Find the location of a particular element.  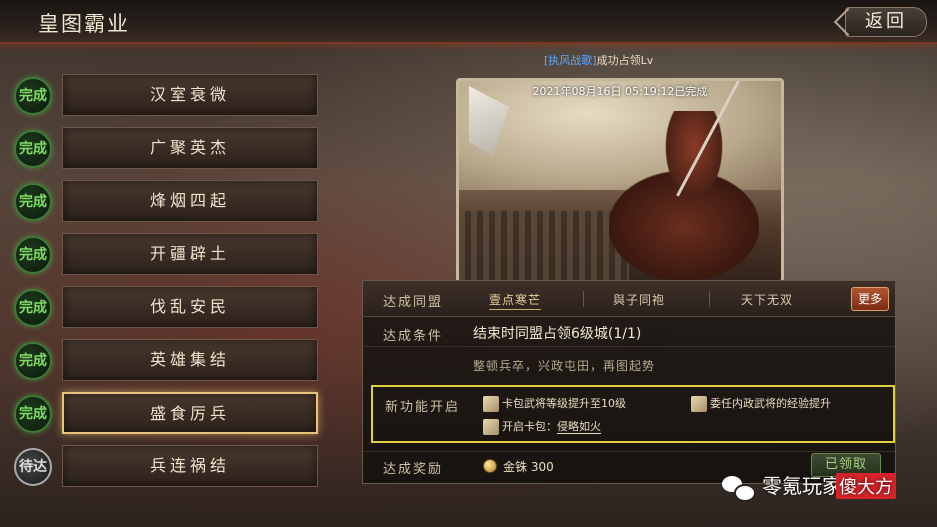

stage-item: 待达 兵连祸结 is located at coordinates (169, 466).